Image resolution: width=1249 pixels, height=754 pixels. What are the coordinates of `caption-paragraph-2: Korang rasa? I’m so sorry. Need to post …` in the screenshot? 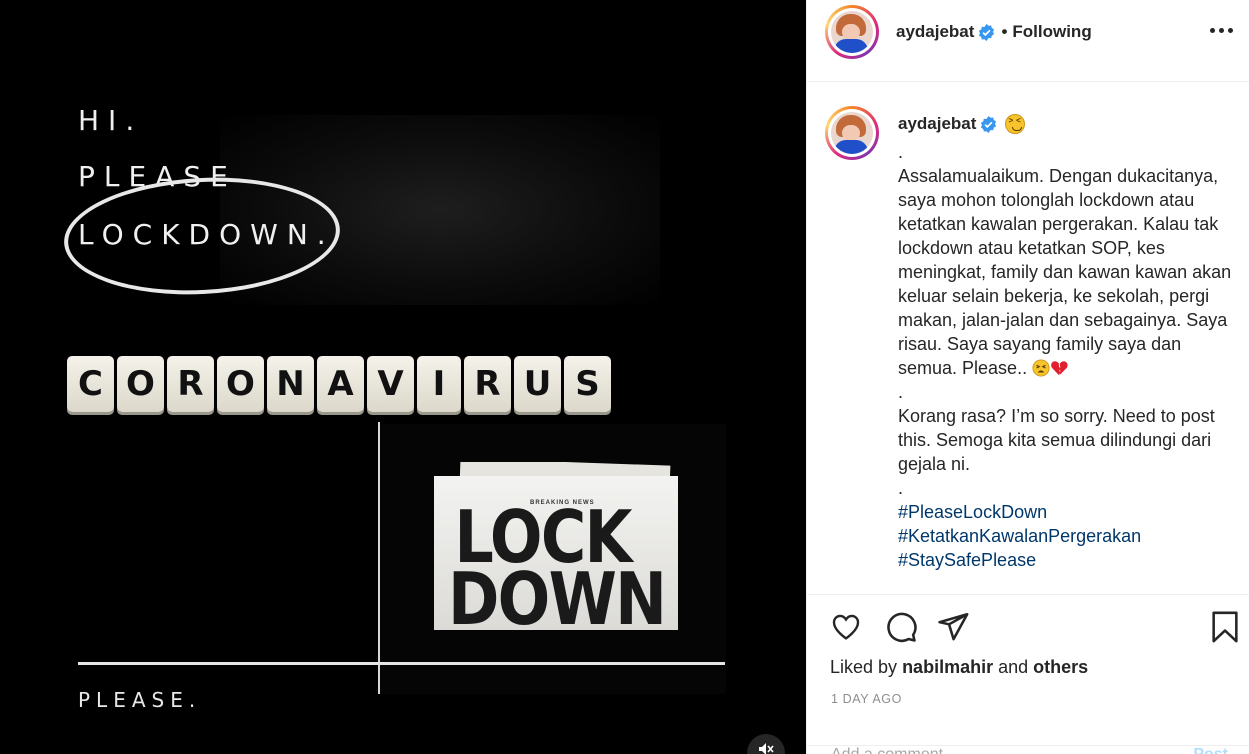 It's located at (1059, 440).